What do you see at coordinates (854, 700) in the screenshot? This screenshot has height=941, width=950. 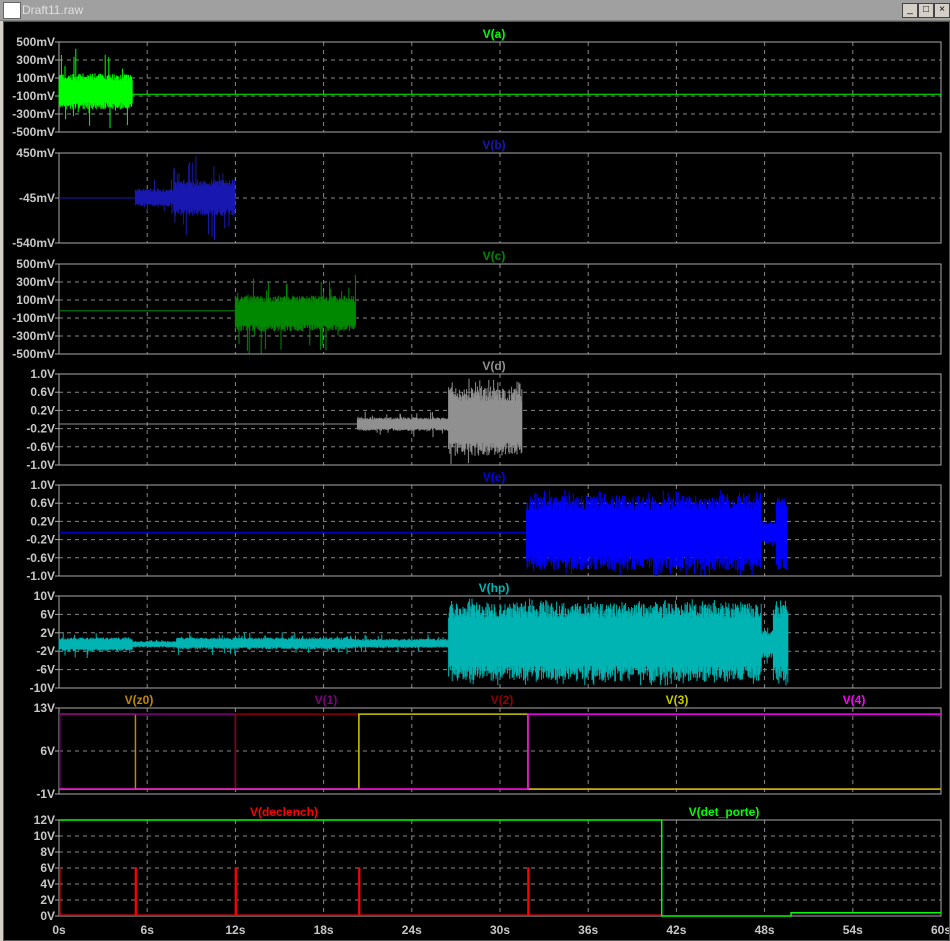 I see `trace-label: V(4)` at bounding box center [854, 700].